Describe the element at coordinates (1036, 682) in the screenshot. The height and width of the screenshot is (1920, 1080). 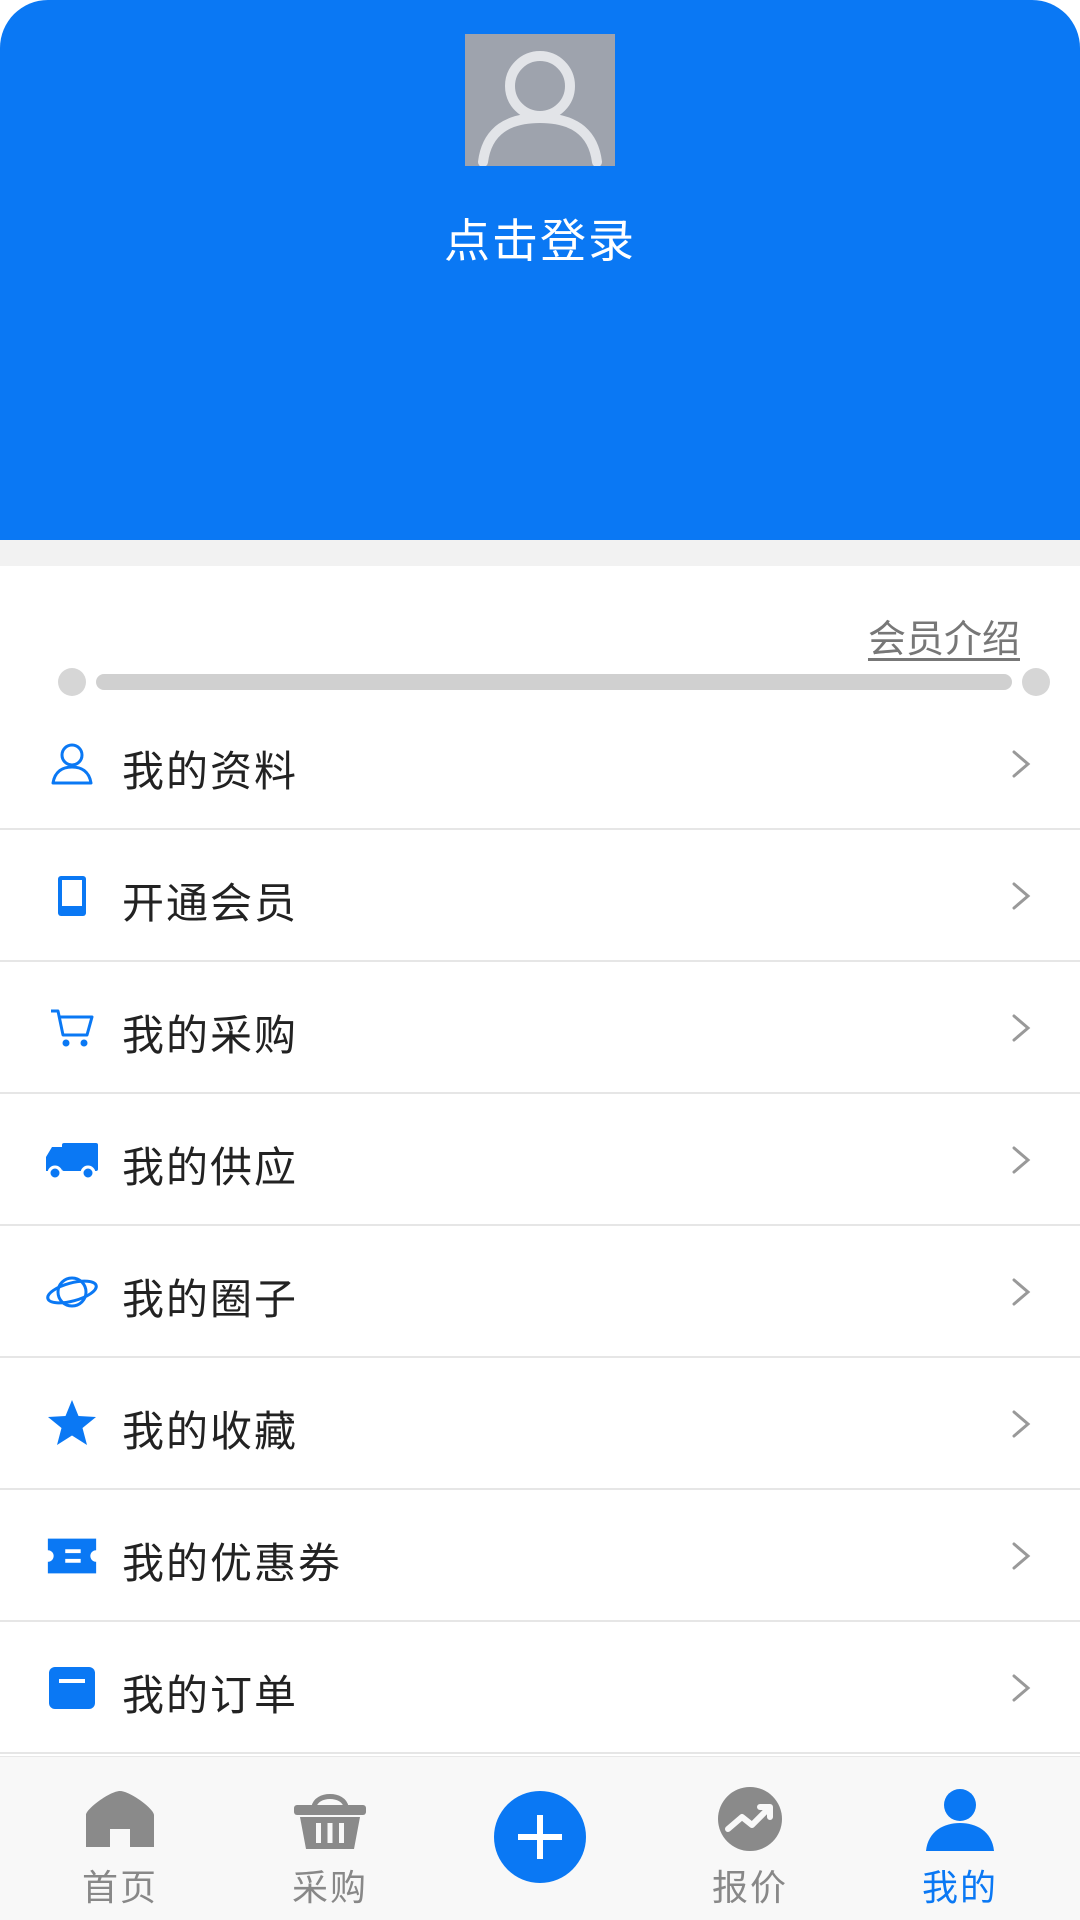
I see `progress-end-dot` at that location.